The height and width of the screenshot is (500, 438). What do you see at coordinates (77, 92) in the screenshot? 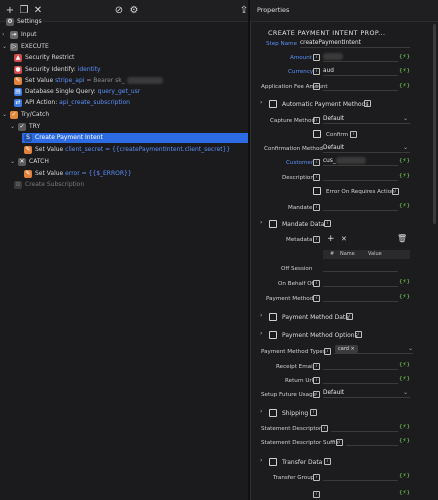
I see `tree-item-db-query: ▤ Database Single Query: query_get_usr` at bounding box center [77, 92].